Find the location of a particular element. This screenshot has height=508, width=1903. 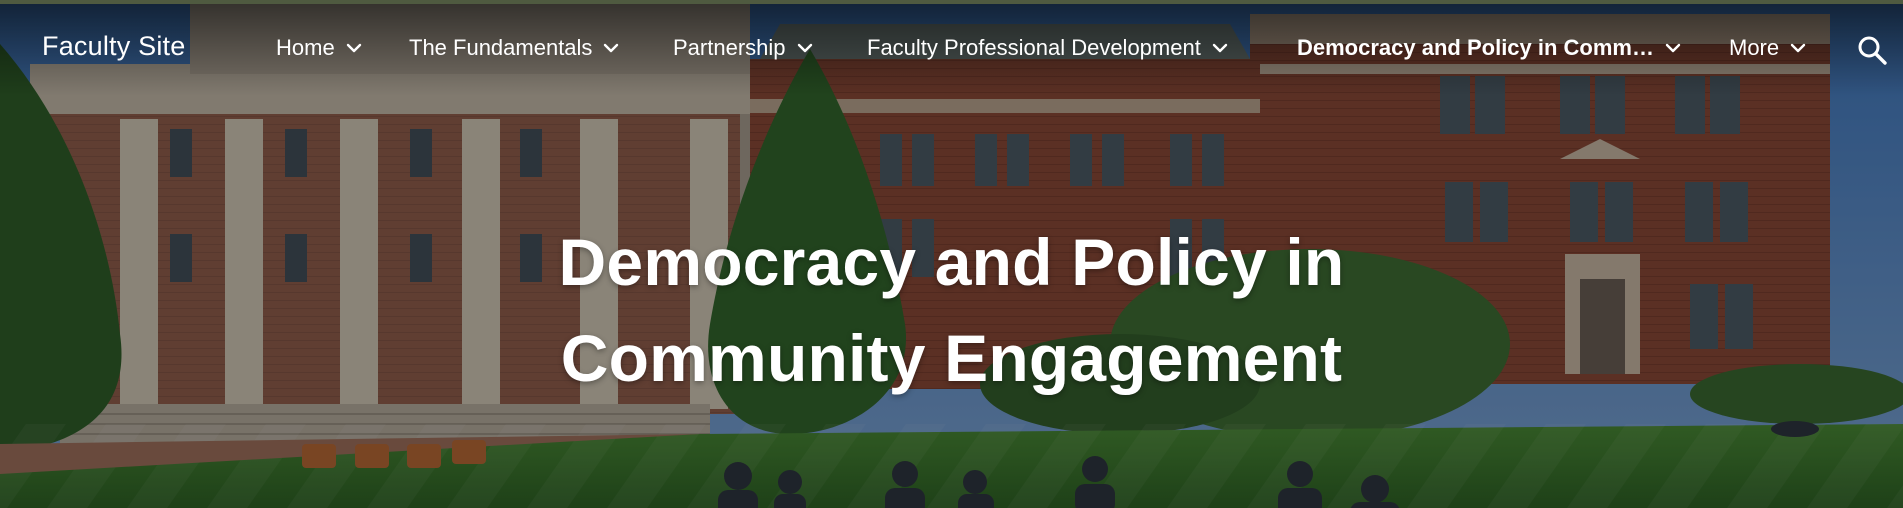

nav-item-more: More is located at coordinates (1768, 48).